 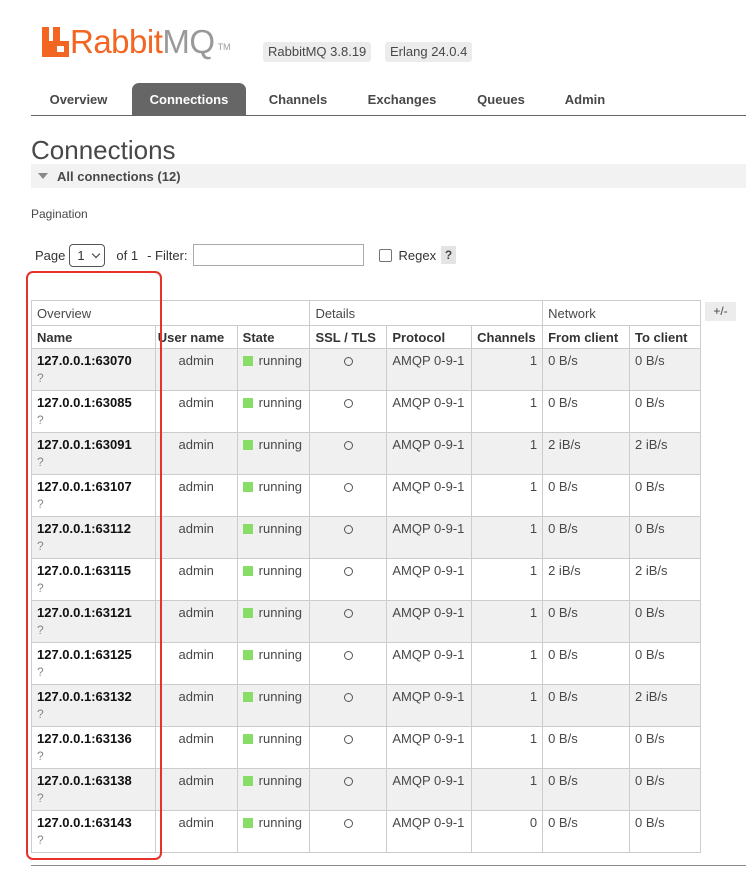 I want to click on connection-name-cell: 127.0.0.1:63115?, so click(x=93, y=579).